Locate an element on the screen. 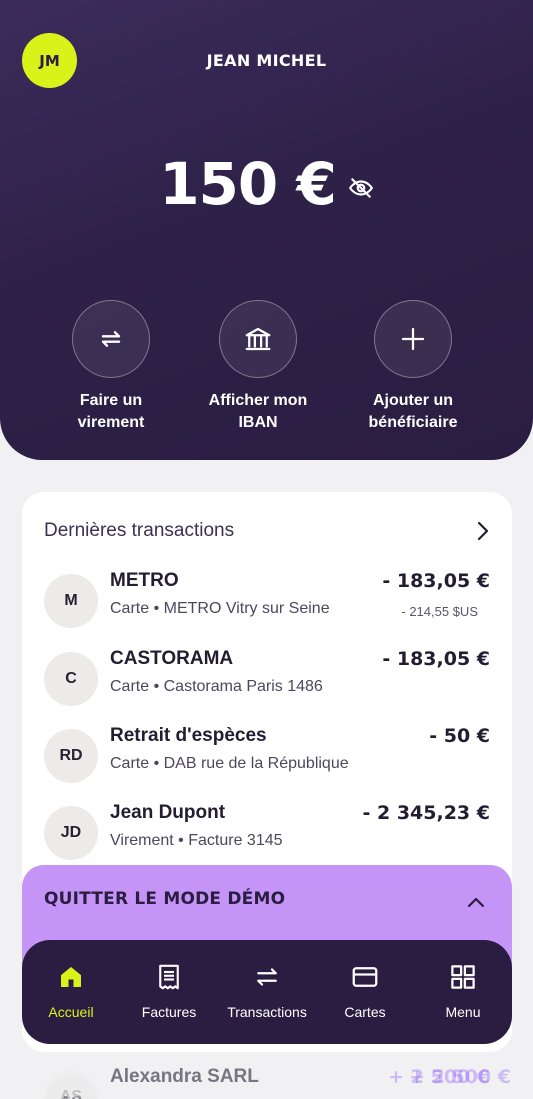 The width and height of the screenshot is (533, 1099). eye-off-icon is located at coordinates (361, 188).